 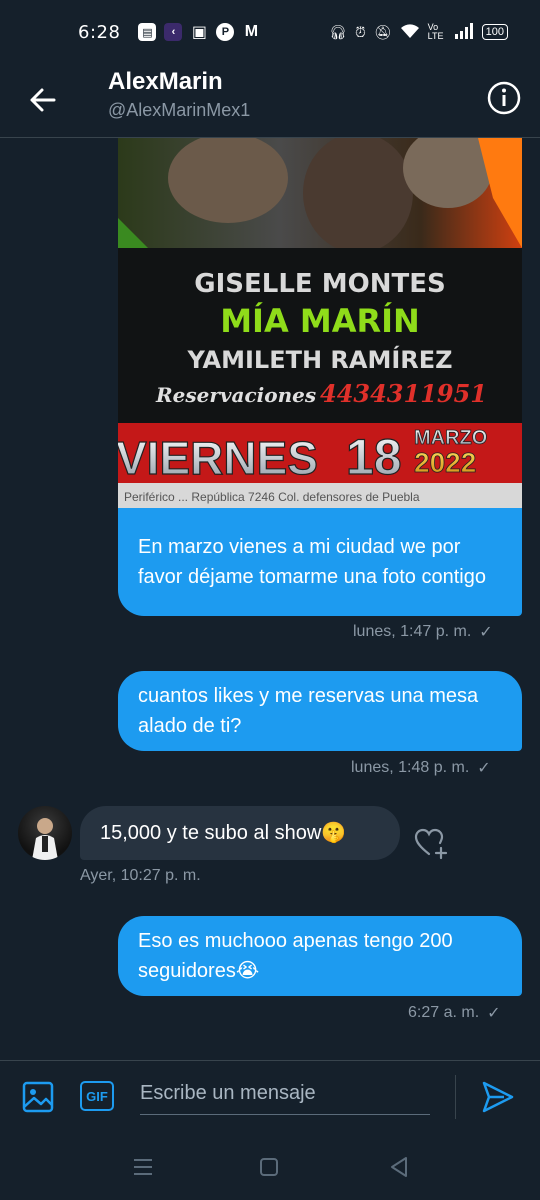 I want to click on message-timestamp: lunes, 1:47 p. m. ✓, so click(x=423, y=632).